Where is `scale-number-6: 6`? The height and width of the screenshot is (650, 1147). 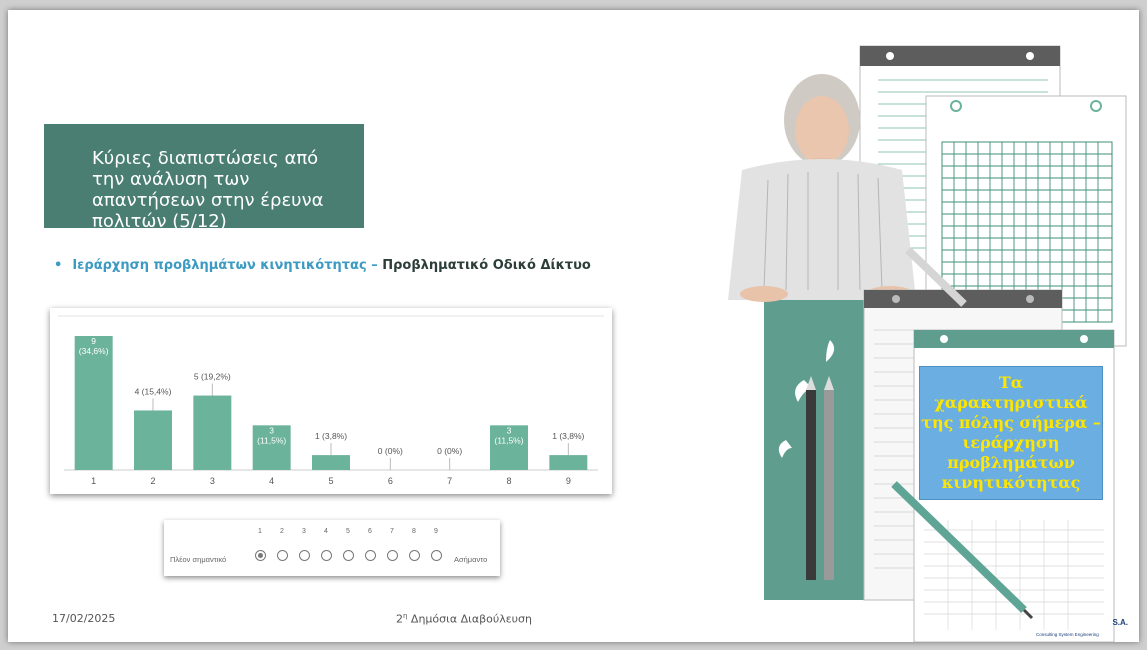 scale-number-6: 6 is located at coordinates (370, 531).